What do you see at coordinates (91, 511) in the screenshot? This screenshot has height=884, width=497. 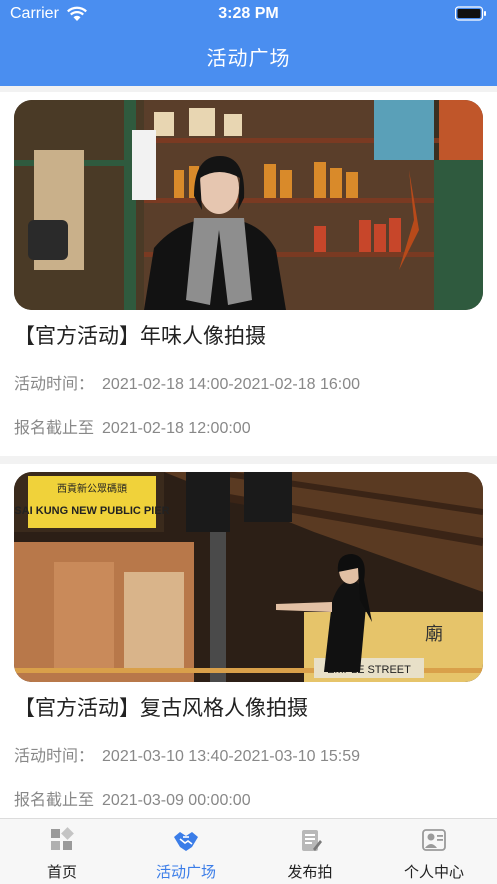 I see `pier-sign-english: SAI KUNG NEW PUBLIC PIER` at bounding box center [91, 511].